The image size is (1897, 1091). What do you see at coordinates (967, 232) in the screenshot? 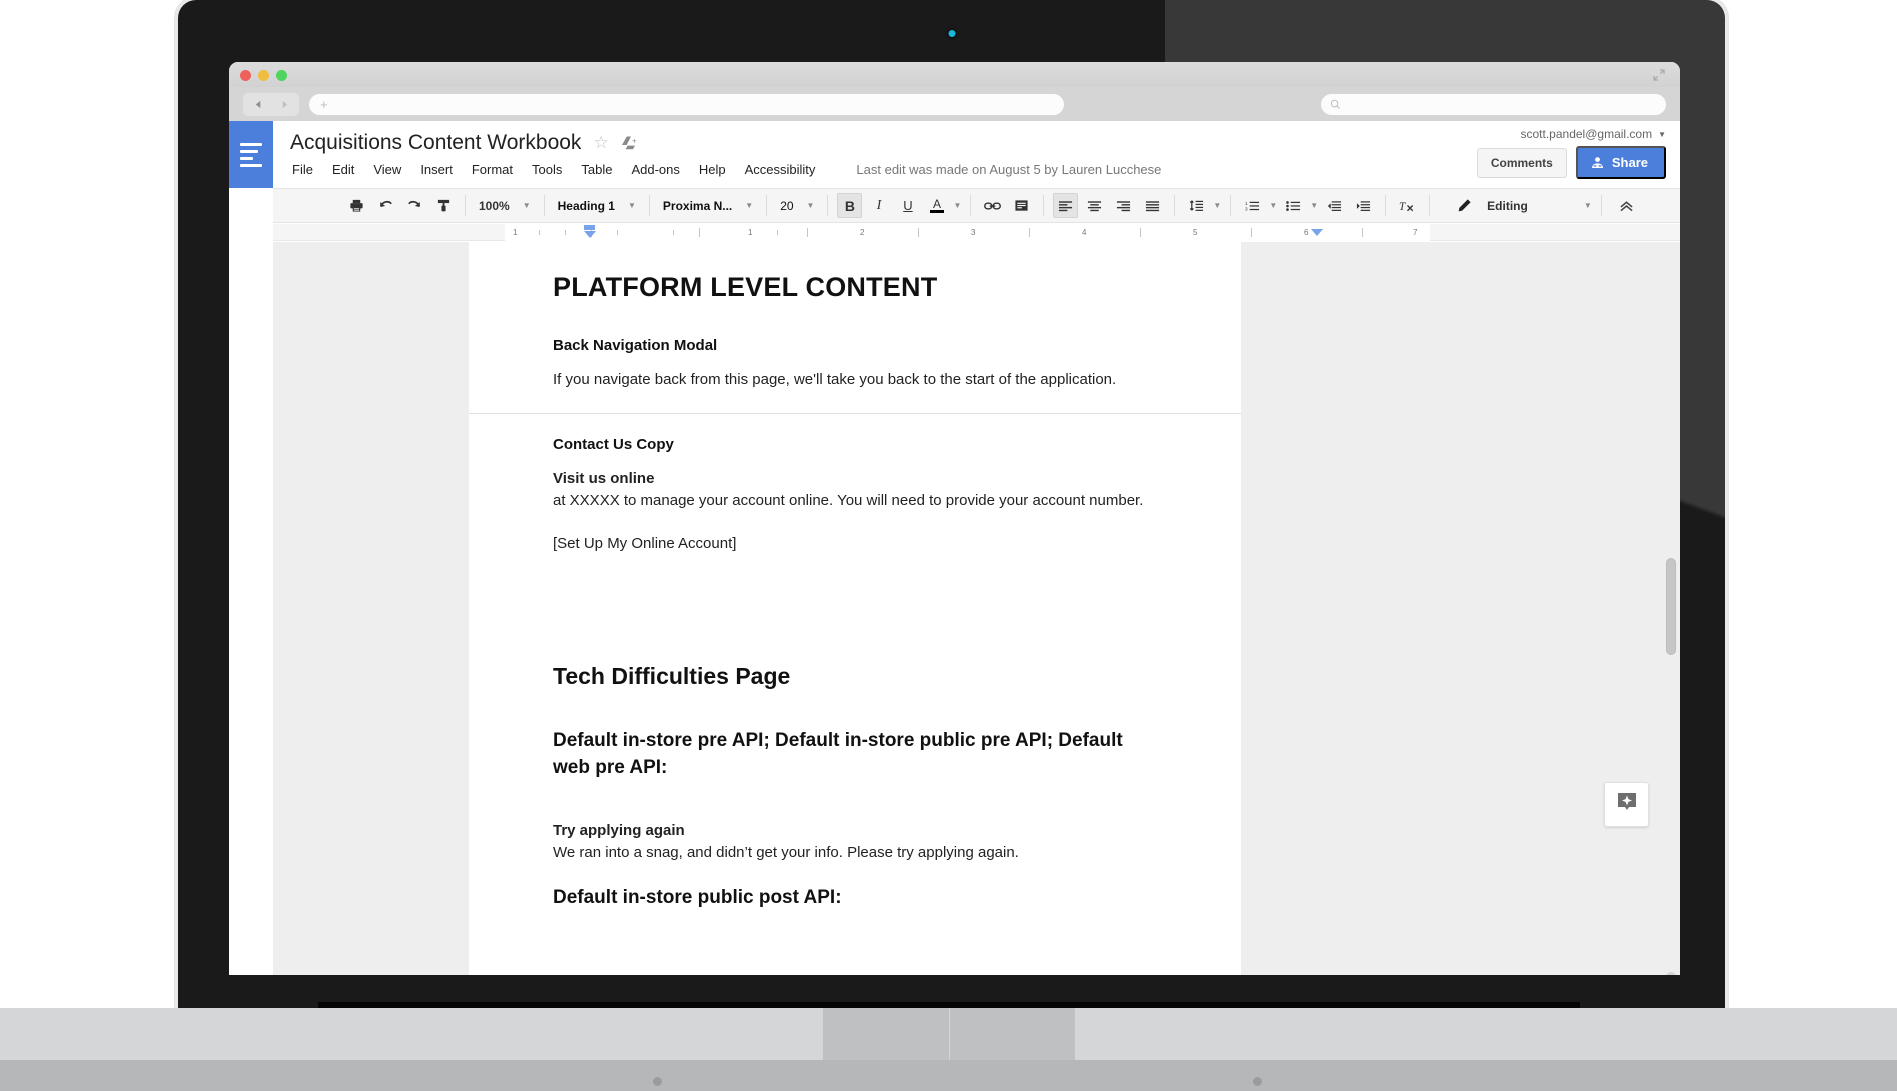
I see `ruler-track: 1 1 2 3 4 5 6 7` at bounding box center [967, 232].